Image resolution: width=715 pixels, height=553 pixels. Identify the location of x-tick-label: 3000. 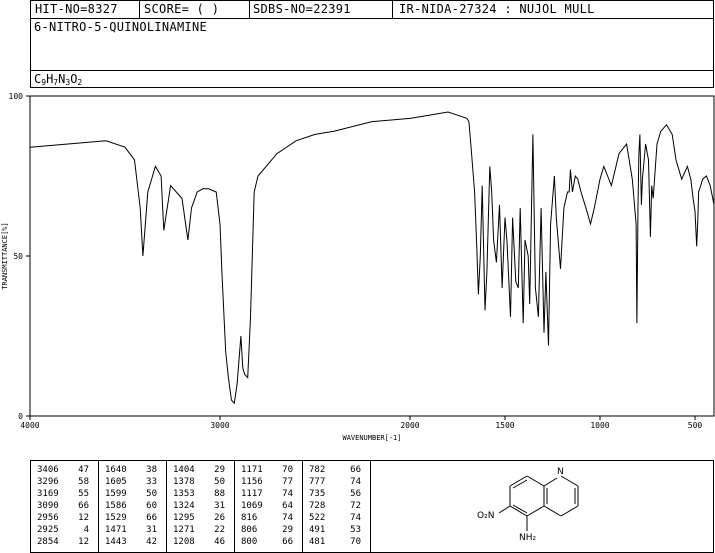
(219, 425).